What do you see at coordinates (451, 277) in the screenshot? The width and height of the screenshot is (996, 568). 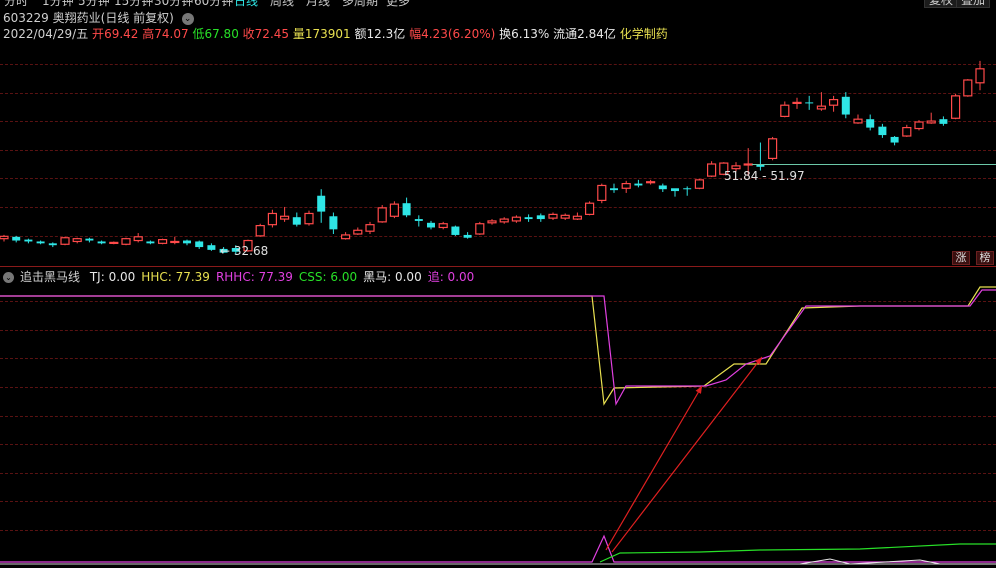 I see `indicator-value-5: 追: 0.00` at bounding box center [451, 277].